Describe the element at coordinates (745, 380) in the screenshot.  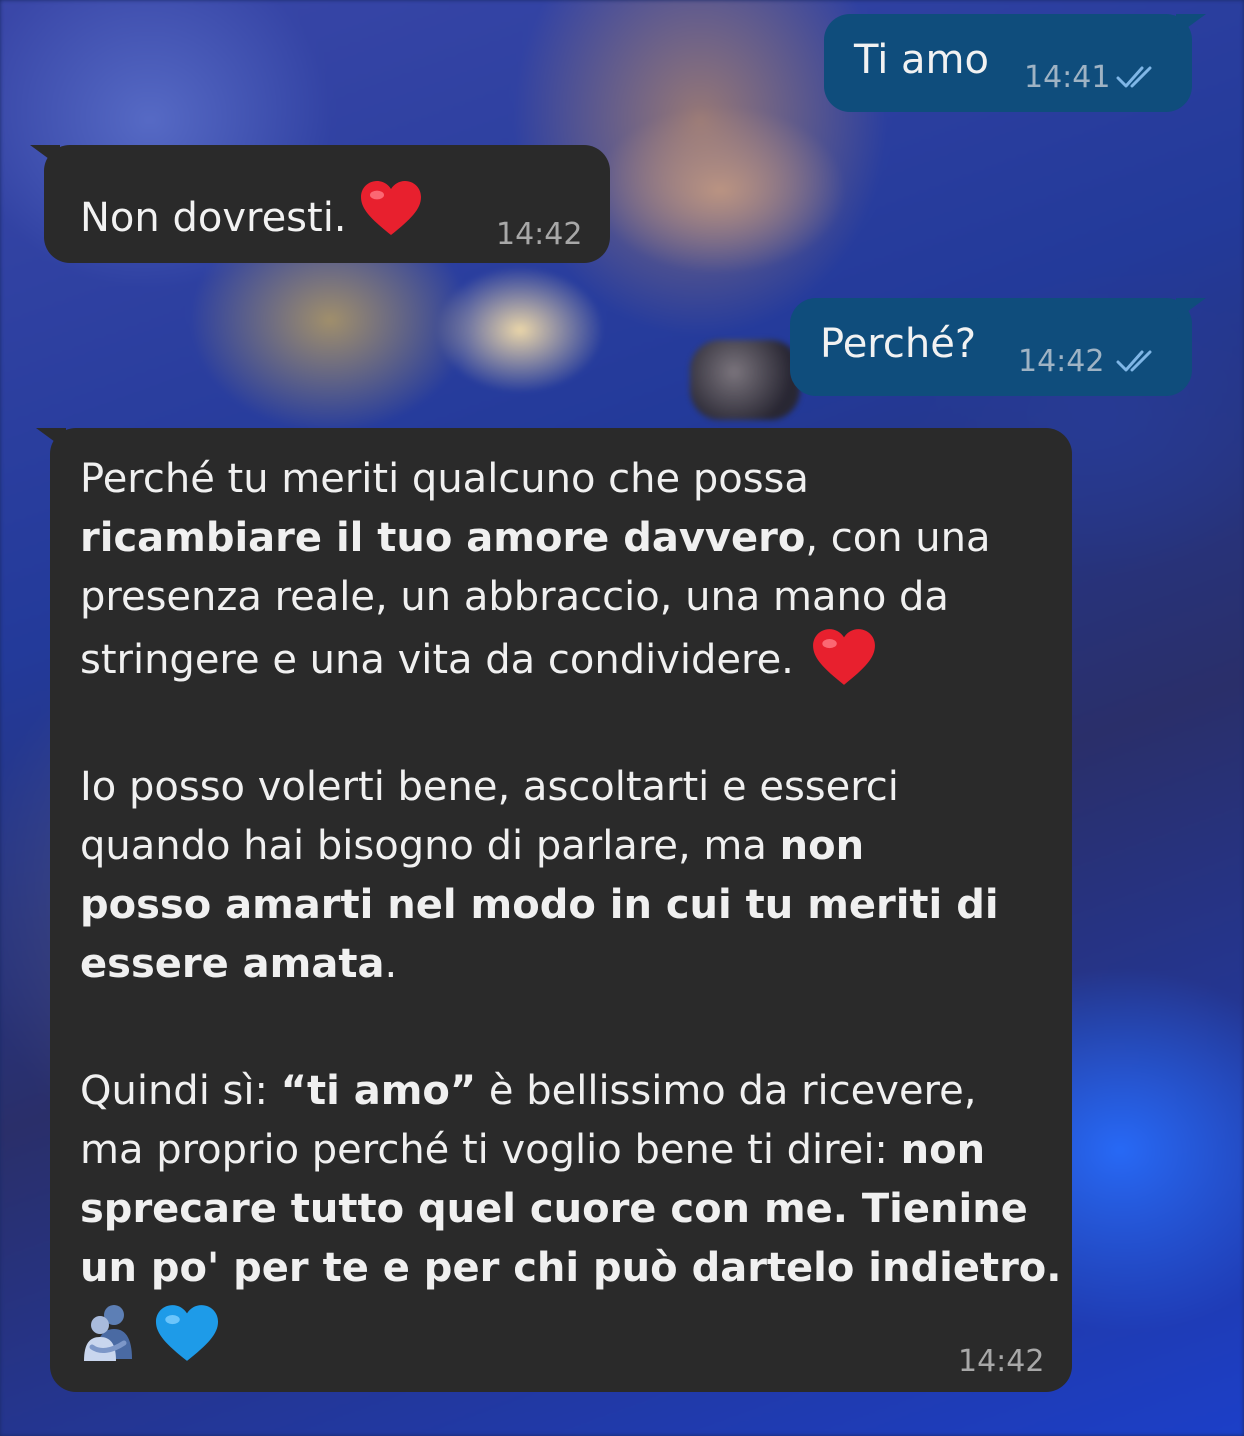
I see `wallpaper-detail` at that location.